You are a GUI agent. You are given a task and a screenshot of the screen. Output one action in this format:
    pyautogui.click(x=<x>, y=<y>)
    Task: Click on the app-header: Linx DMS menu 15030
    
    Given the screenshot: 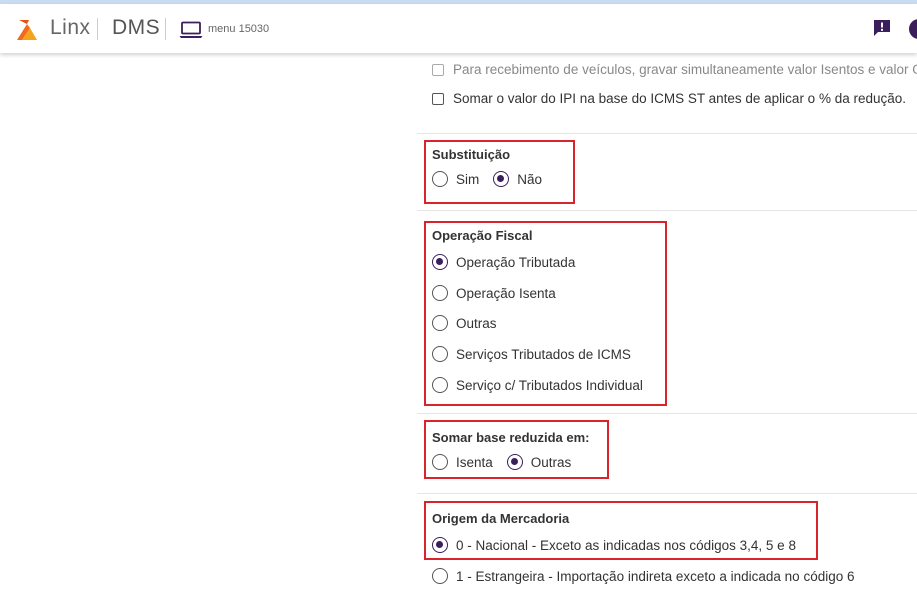 What is the action you would take?
    pyautogui.click(x=458, y=28)
    